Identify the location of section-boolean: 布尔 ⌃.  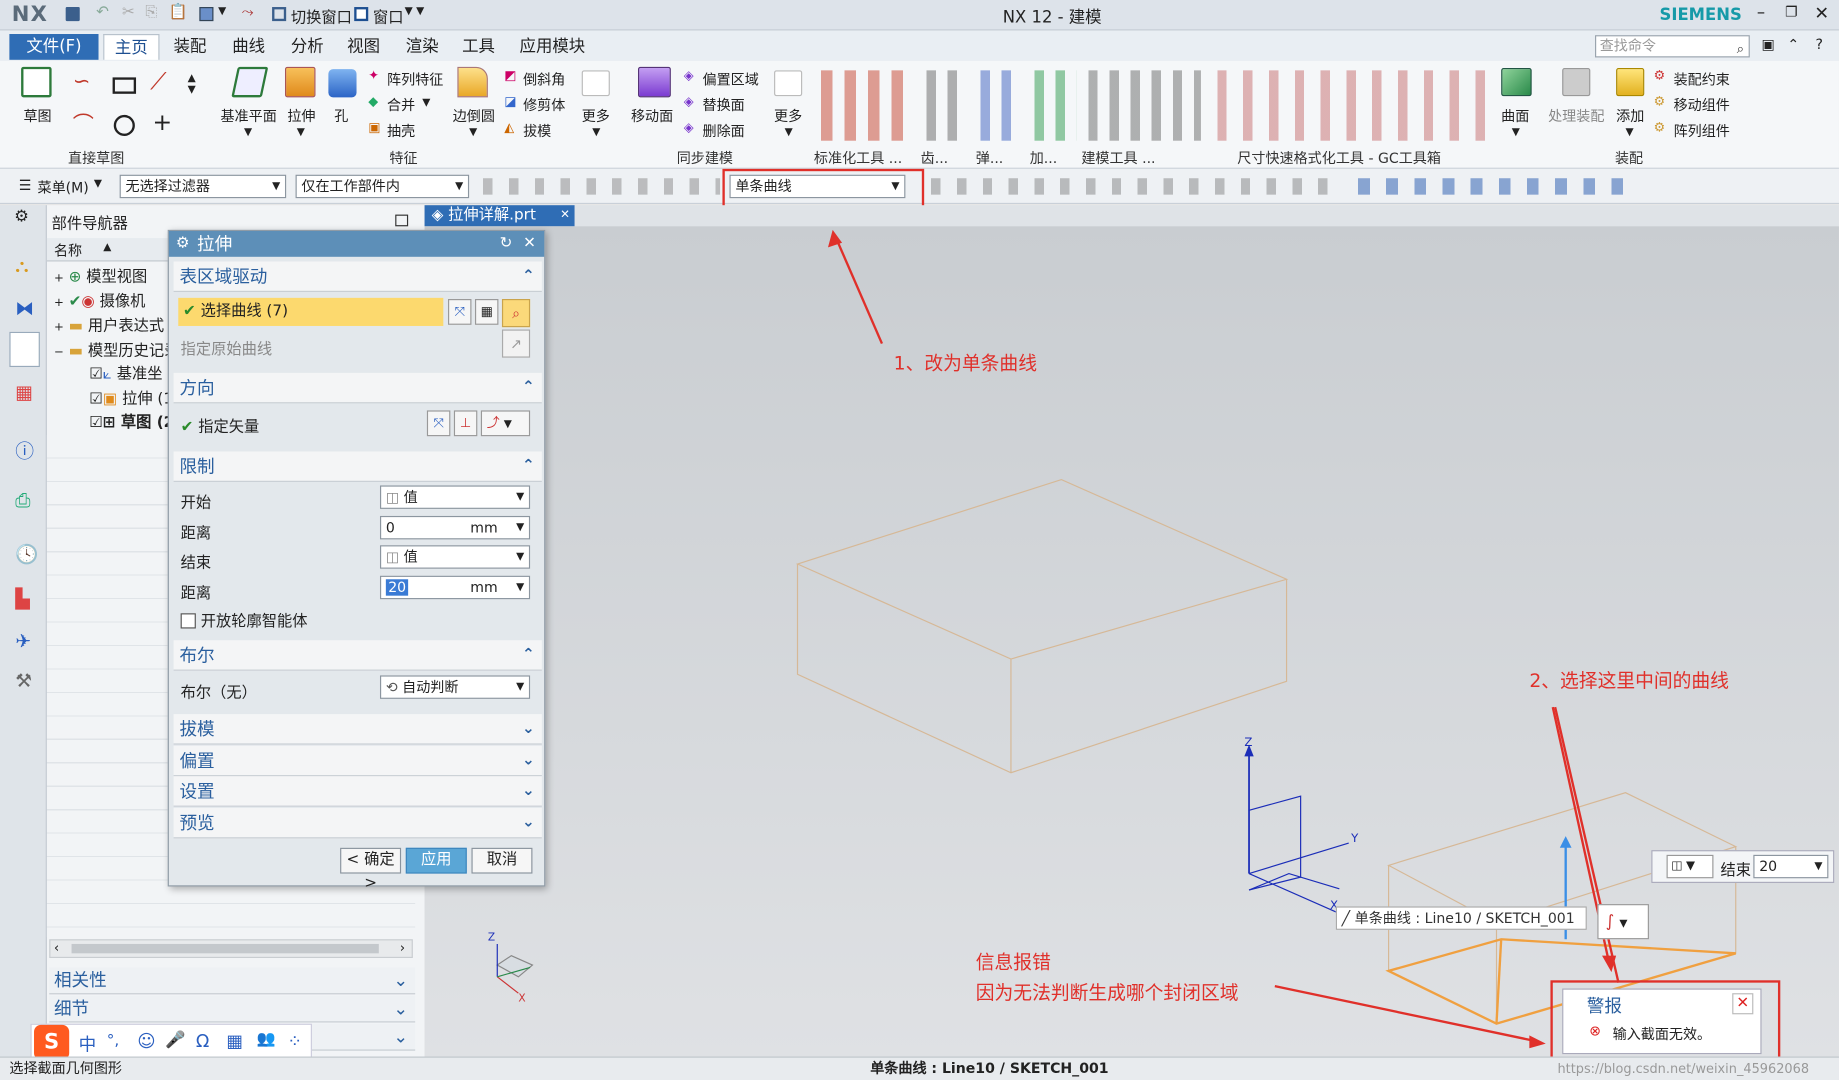
(357, 655).